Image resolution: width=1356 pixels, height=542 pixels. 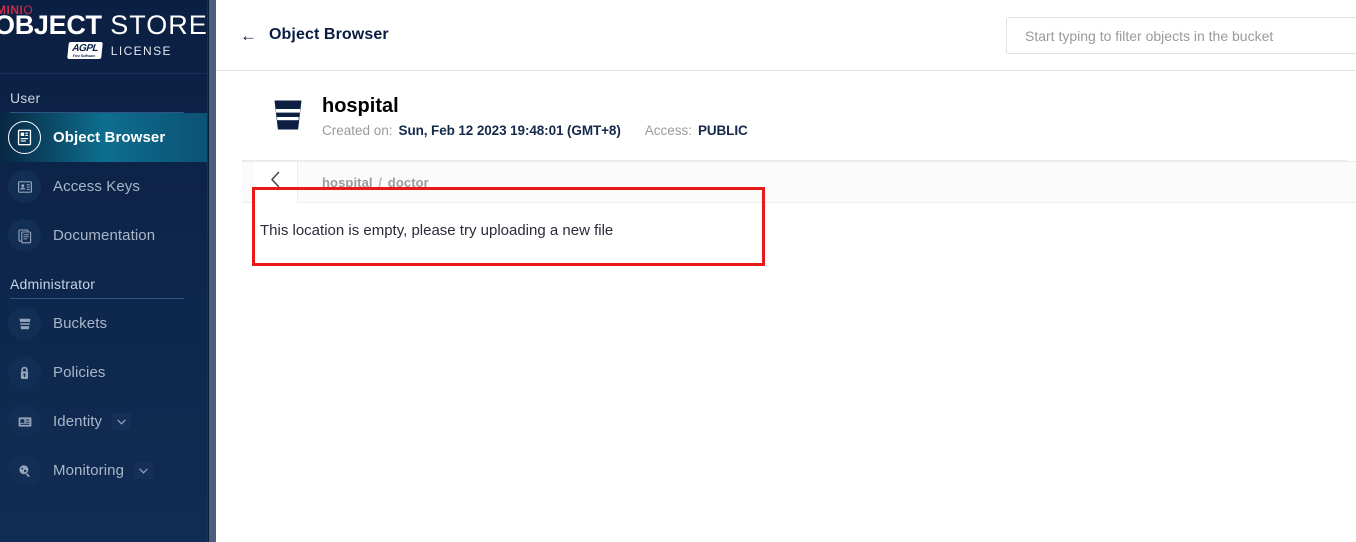 I want to click on sidebar-item-documentation: Documentation, so click(x=108, y=235).